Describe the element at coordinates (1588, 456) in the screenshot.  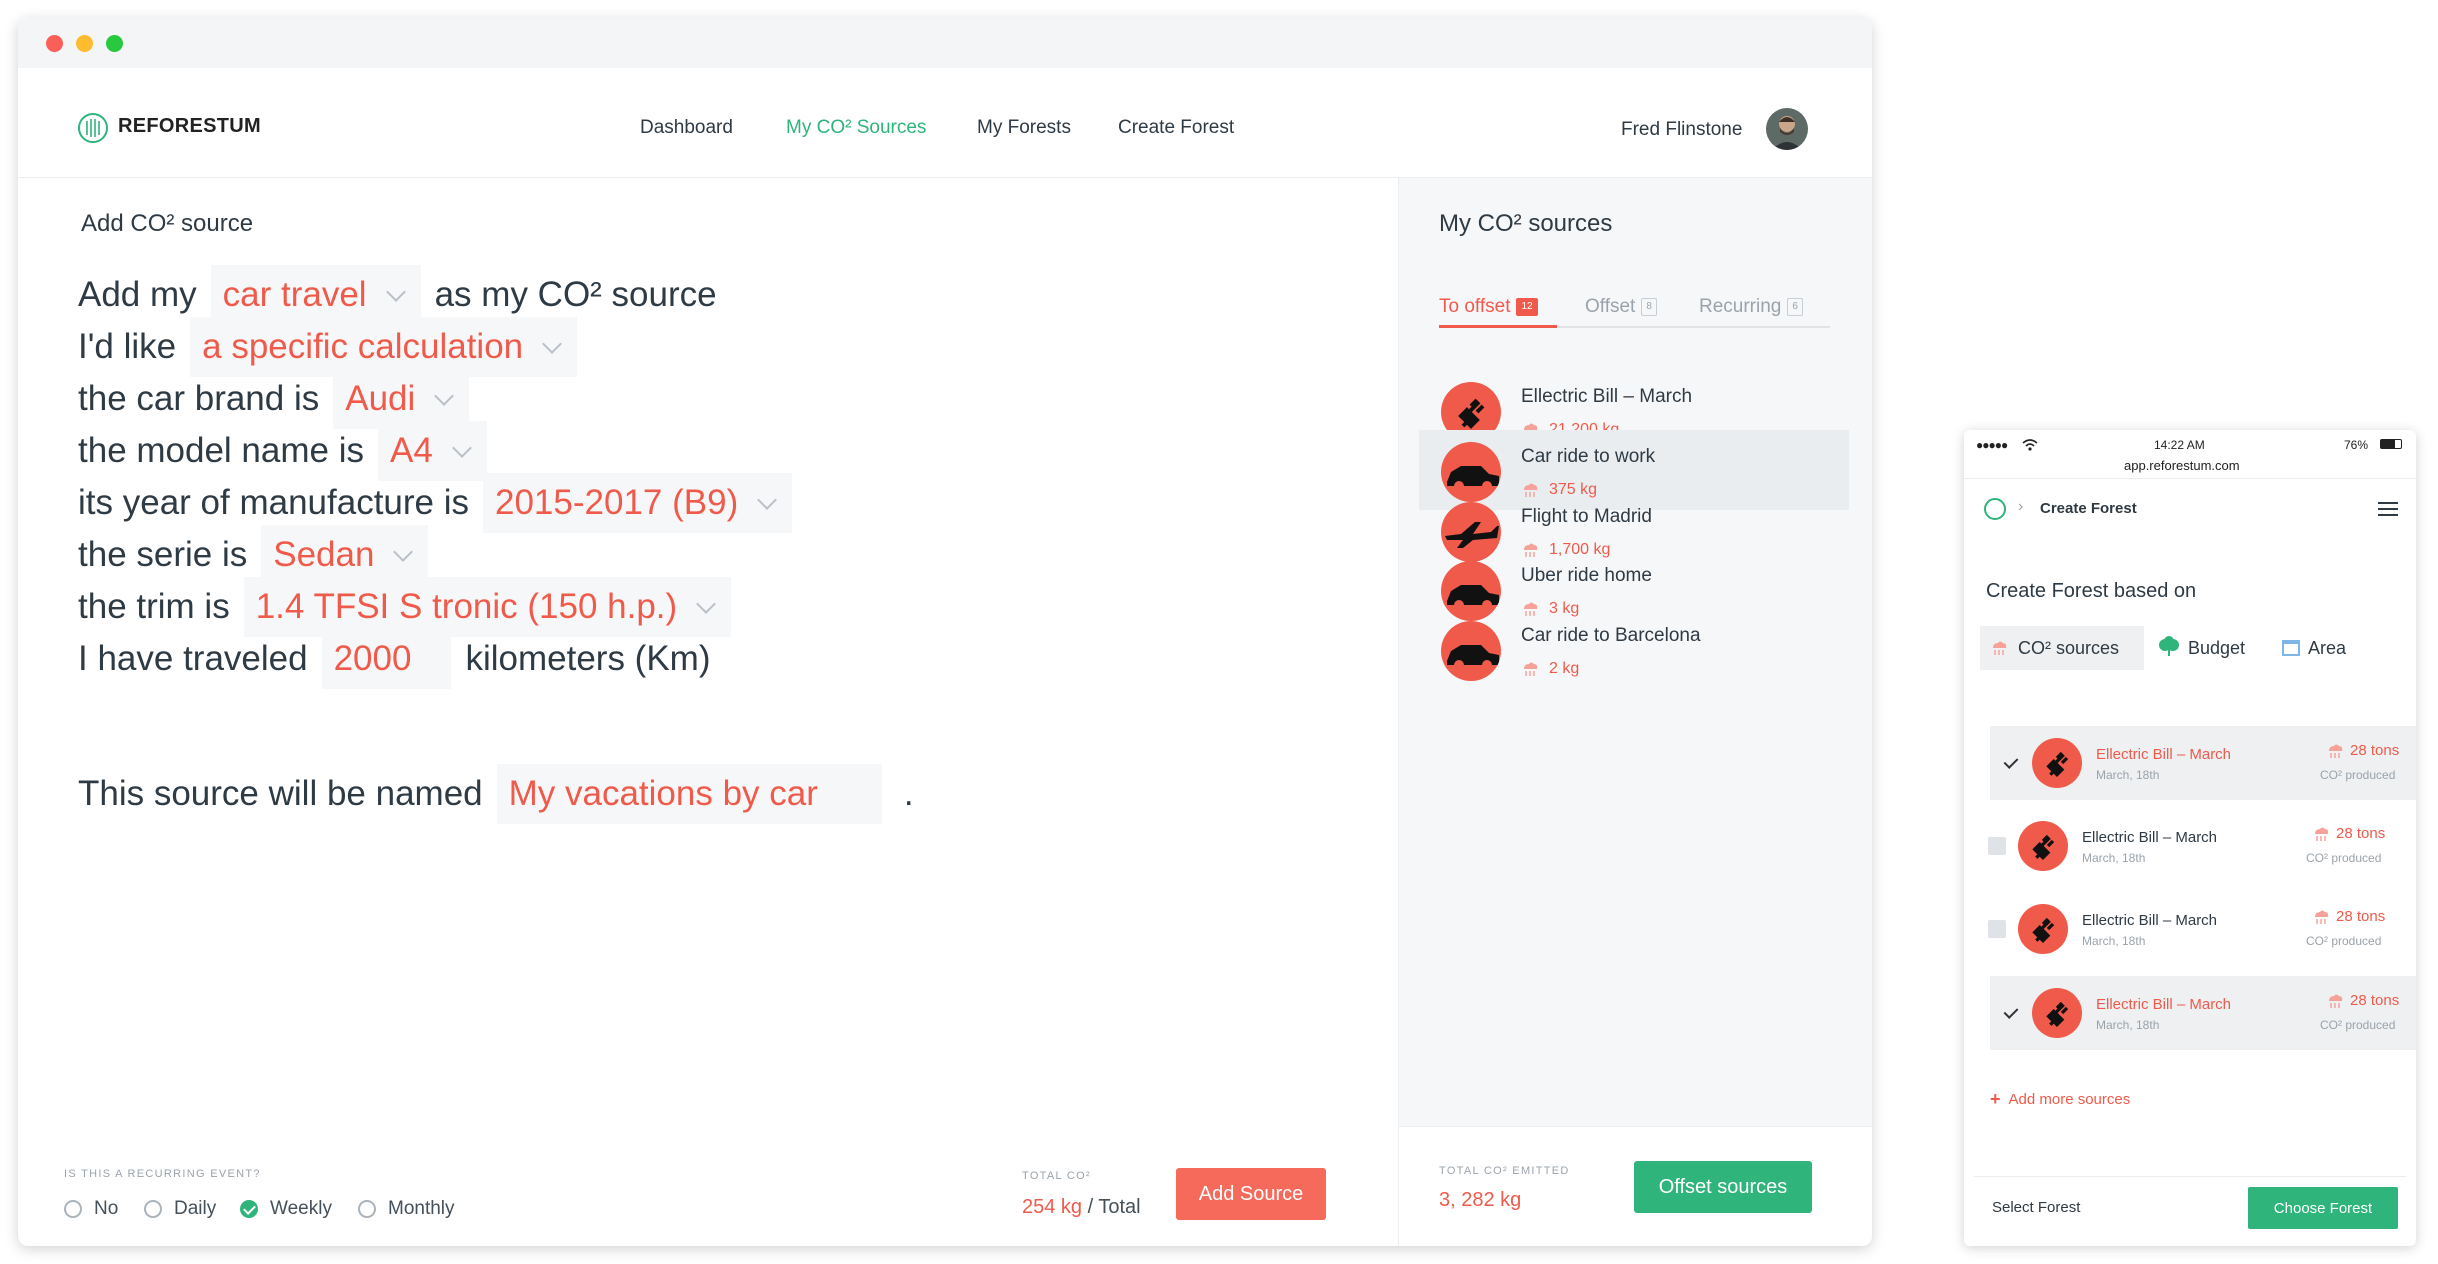
I see `source-name: Car ride to work` at that location.